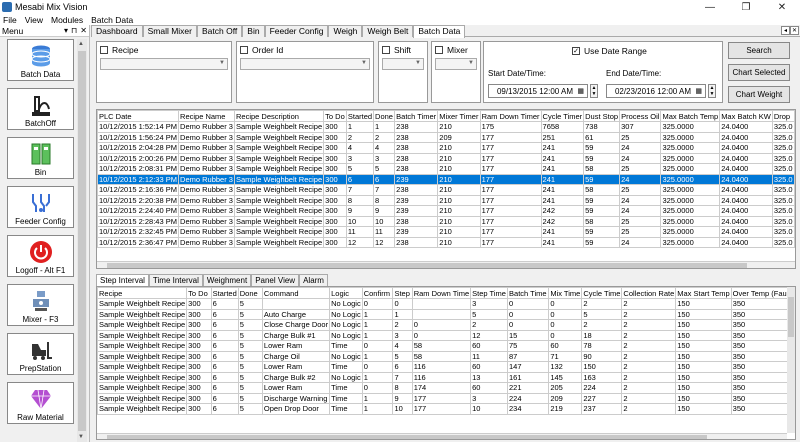 This screenshot has height=442, width=800. I want to click on panel-dropdown-icon: ▾, so click(66, 30).